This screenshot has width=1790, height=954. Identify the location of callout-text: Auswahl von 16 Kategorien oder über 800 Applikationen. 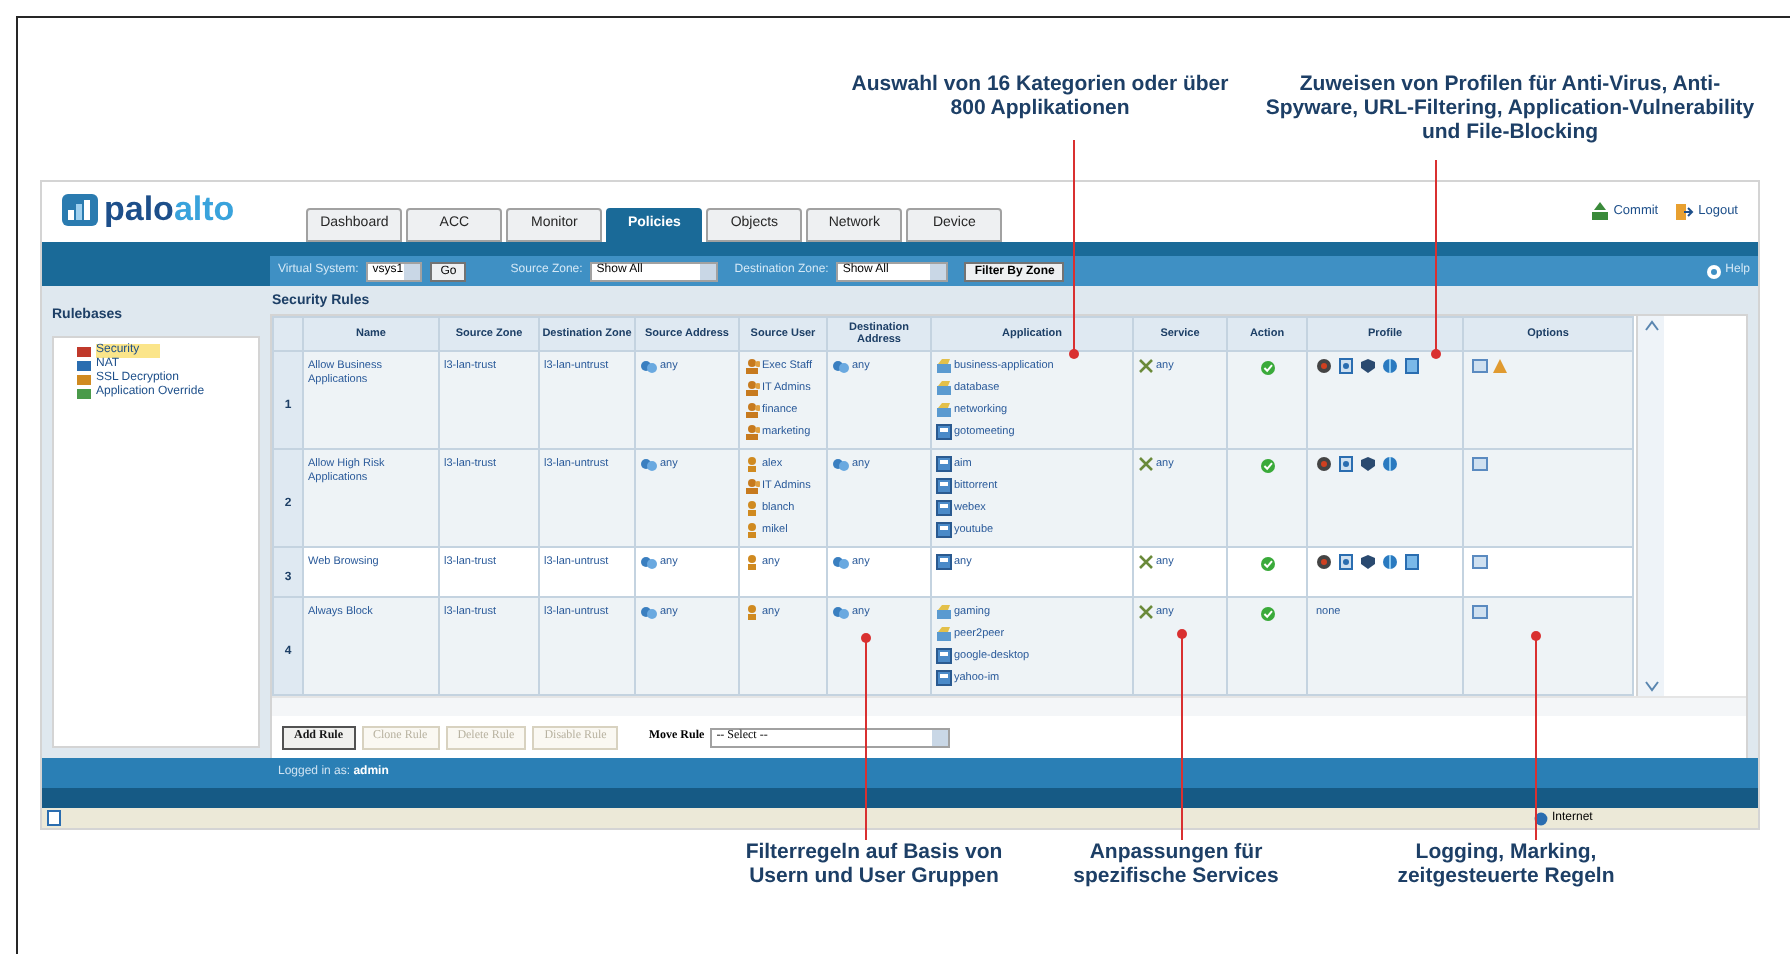
(1040, 96).